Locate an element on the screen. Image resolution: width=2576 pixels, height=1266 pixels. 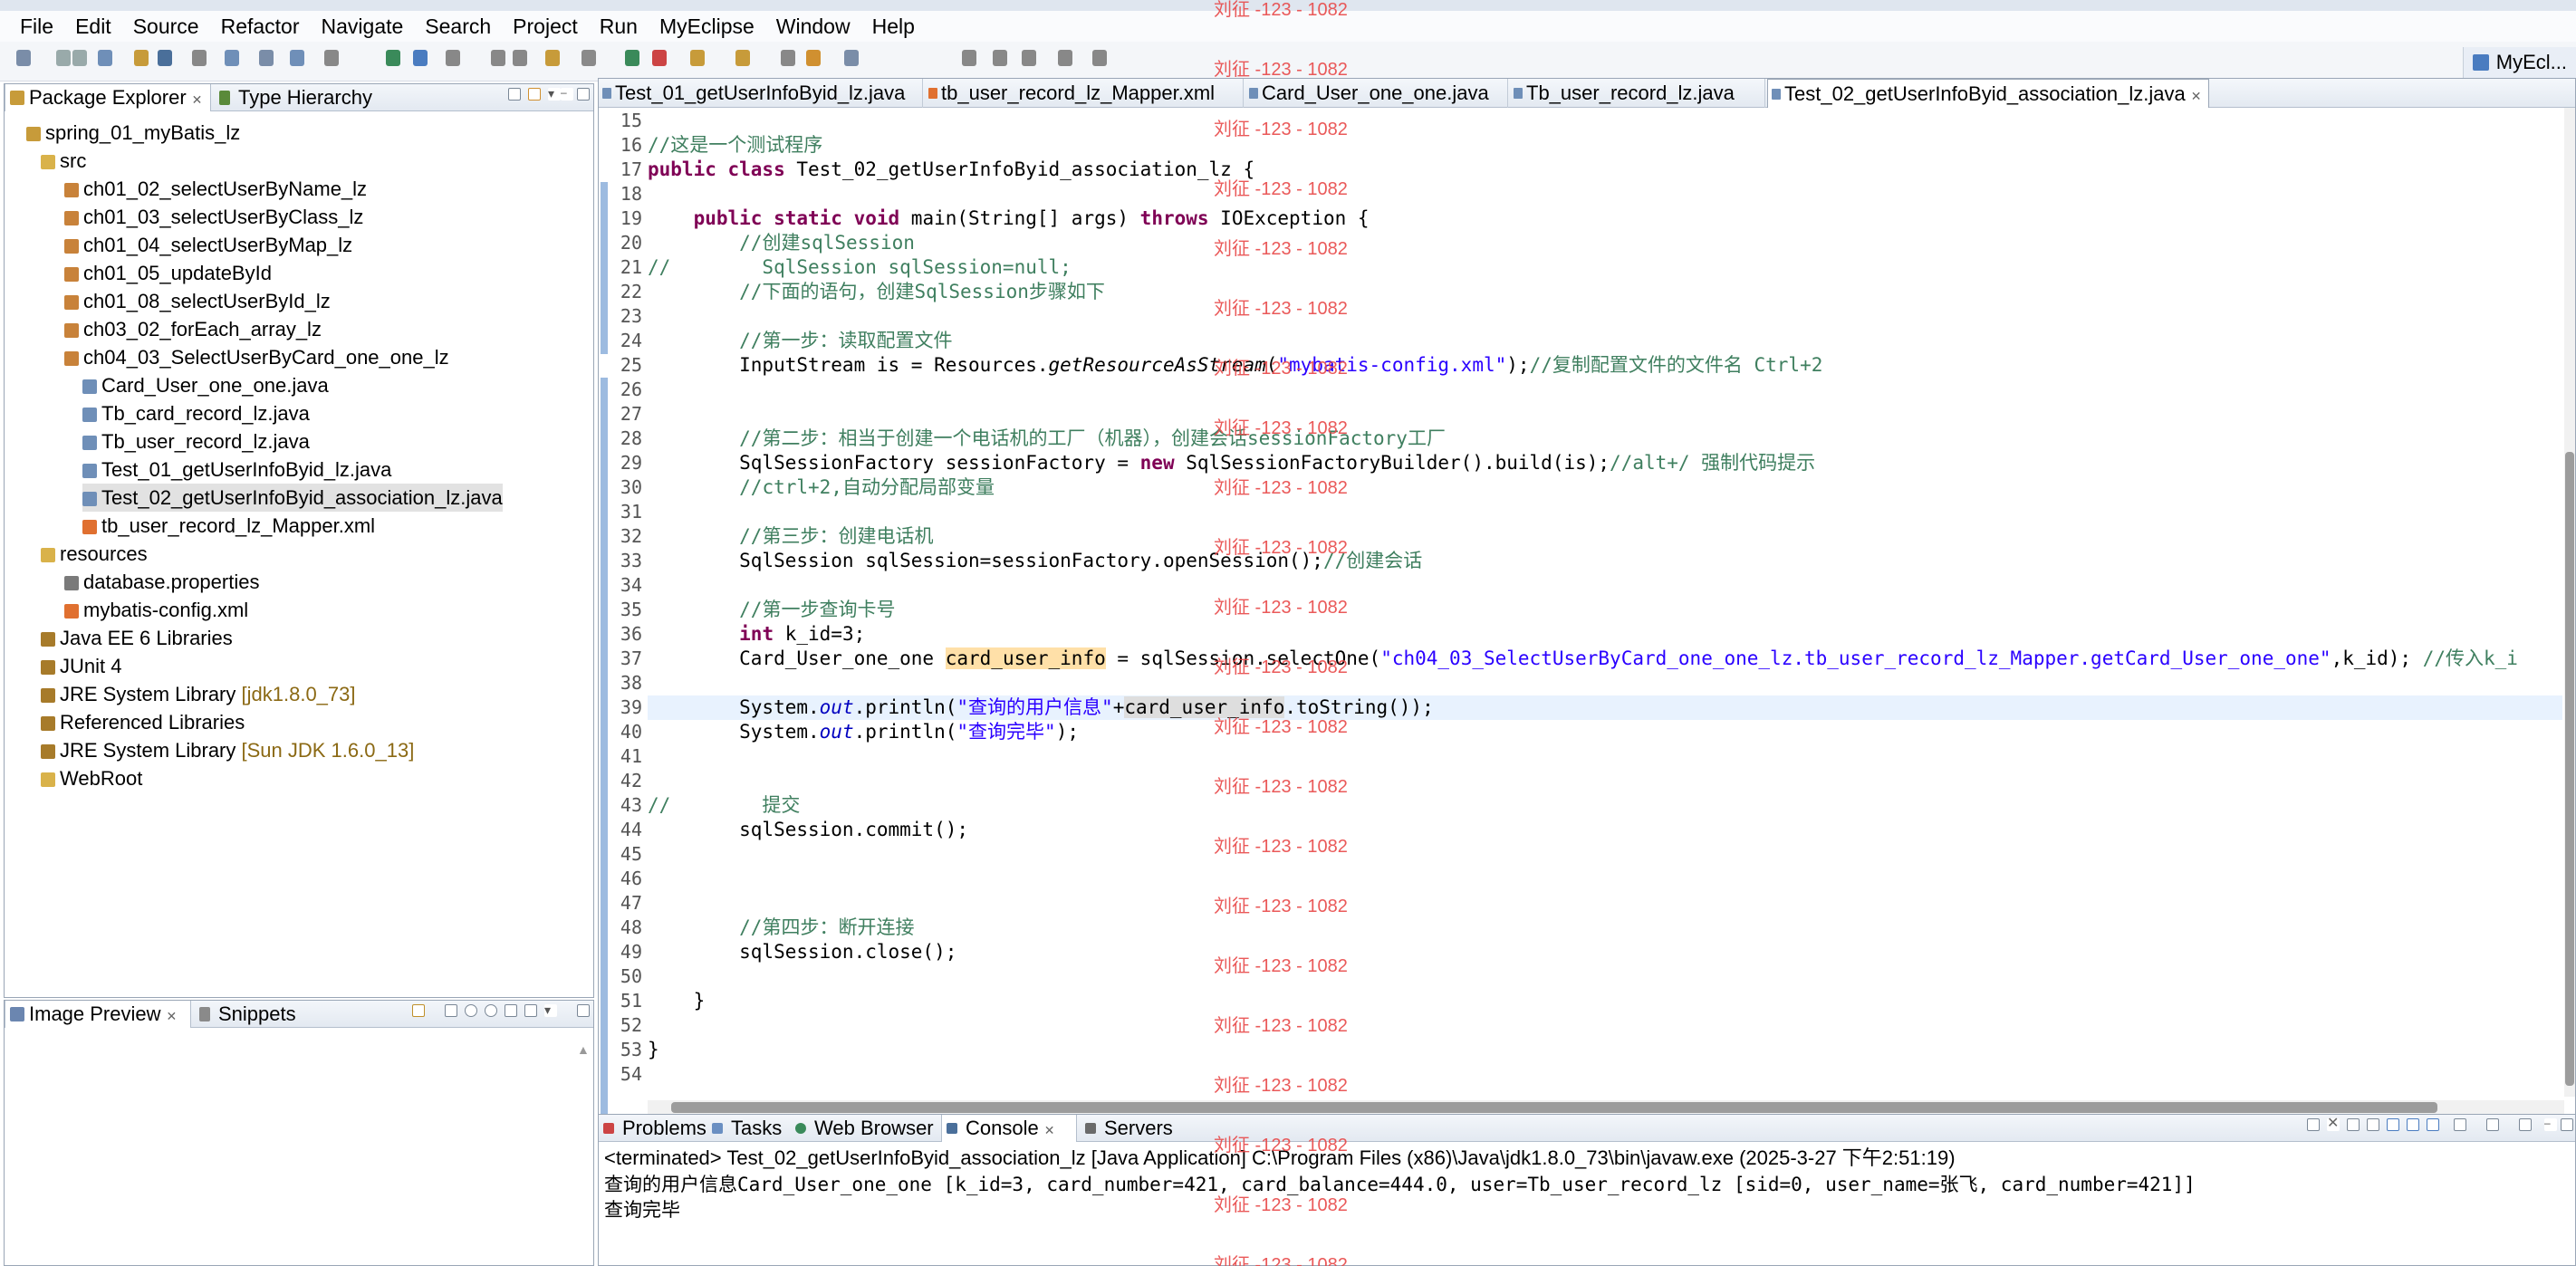
link-editor-icon is located at coordinates (534, 94).